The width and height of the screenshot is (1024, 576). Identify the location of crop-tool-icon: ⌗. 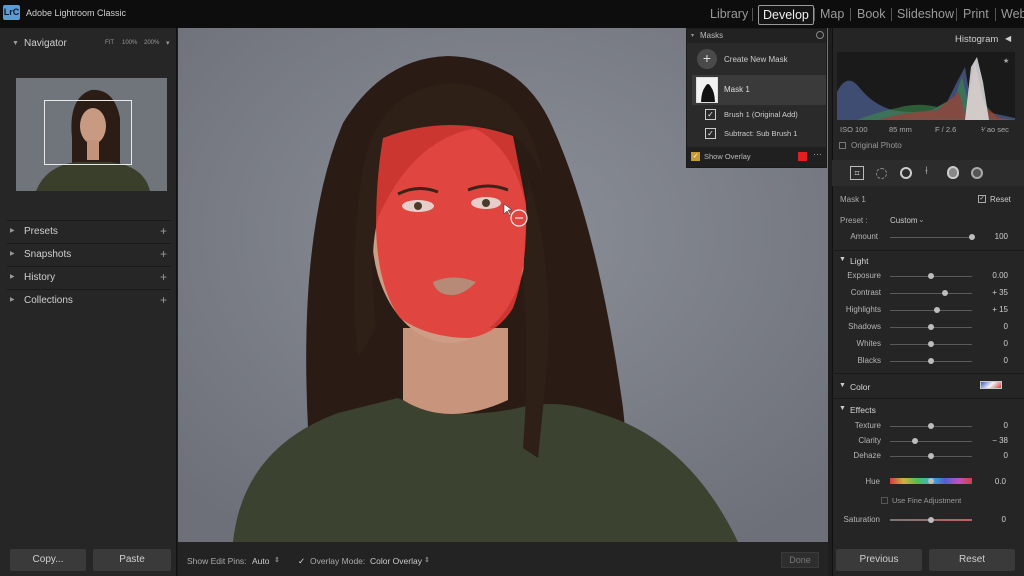
(857, 173).